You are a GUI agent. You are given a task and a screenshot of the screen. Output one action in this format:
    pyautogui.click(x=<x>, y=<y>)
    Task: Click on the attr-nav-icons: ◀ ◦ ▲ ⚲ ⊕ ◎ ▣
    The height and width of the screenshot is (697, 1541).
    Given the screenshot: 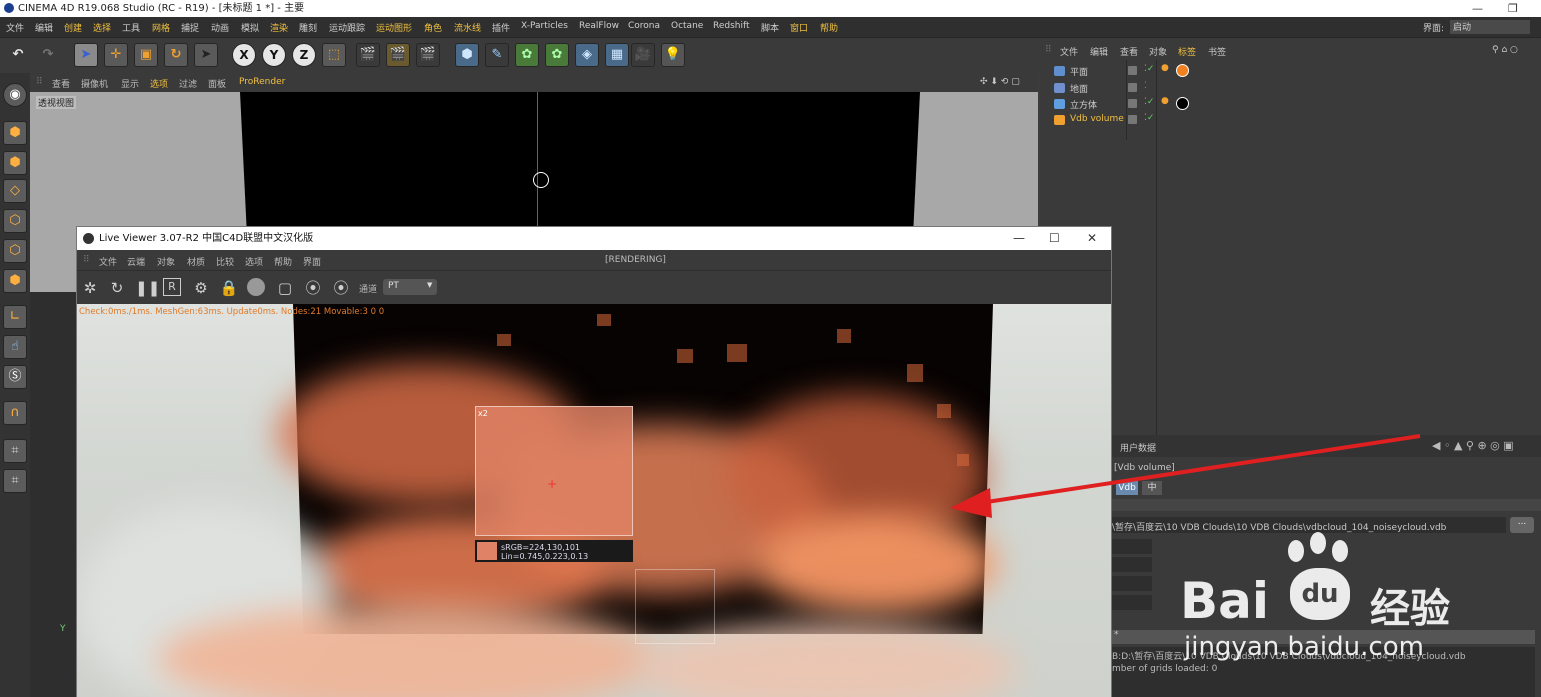 What is the action you would take?
    pyautogui.click(x=1473, y=445)
    